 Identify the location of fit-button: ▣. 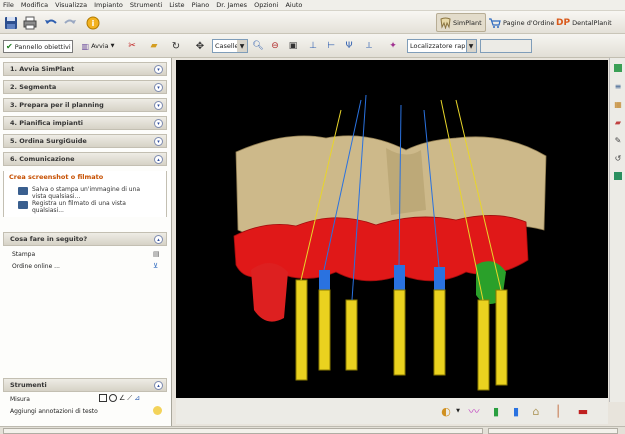
(293, 46).